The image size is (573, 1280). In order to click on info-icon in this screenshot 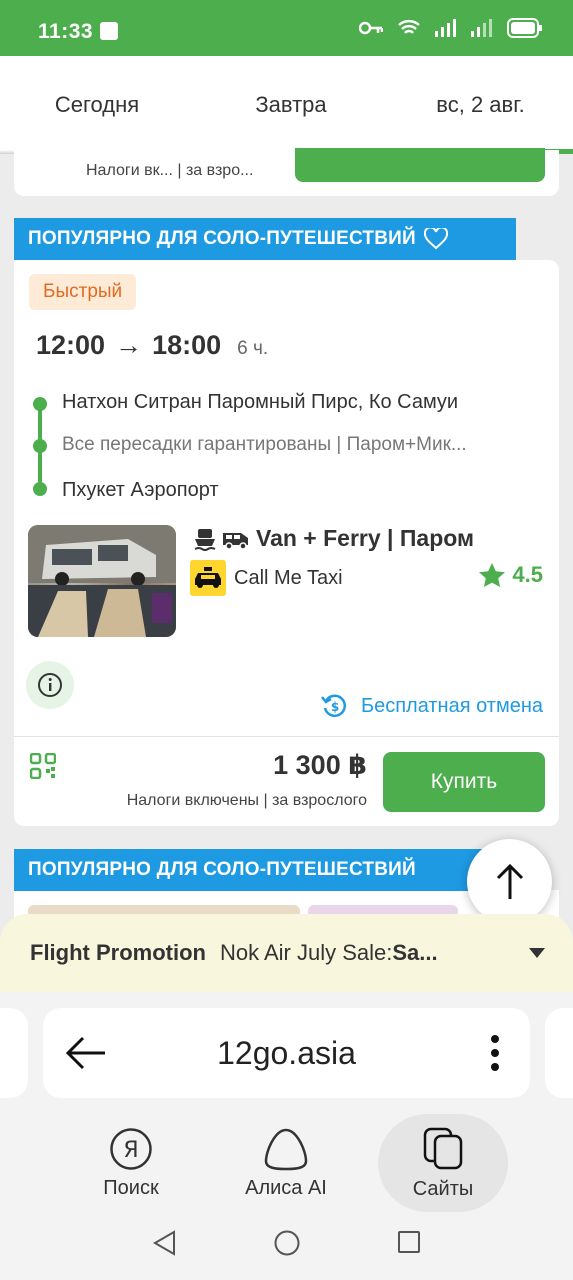, I will do `click(50, 685)`.